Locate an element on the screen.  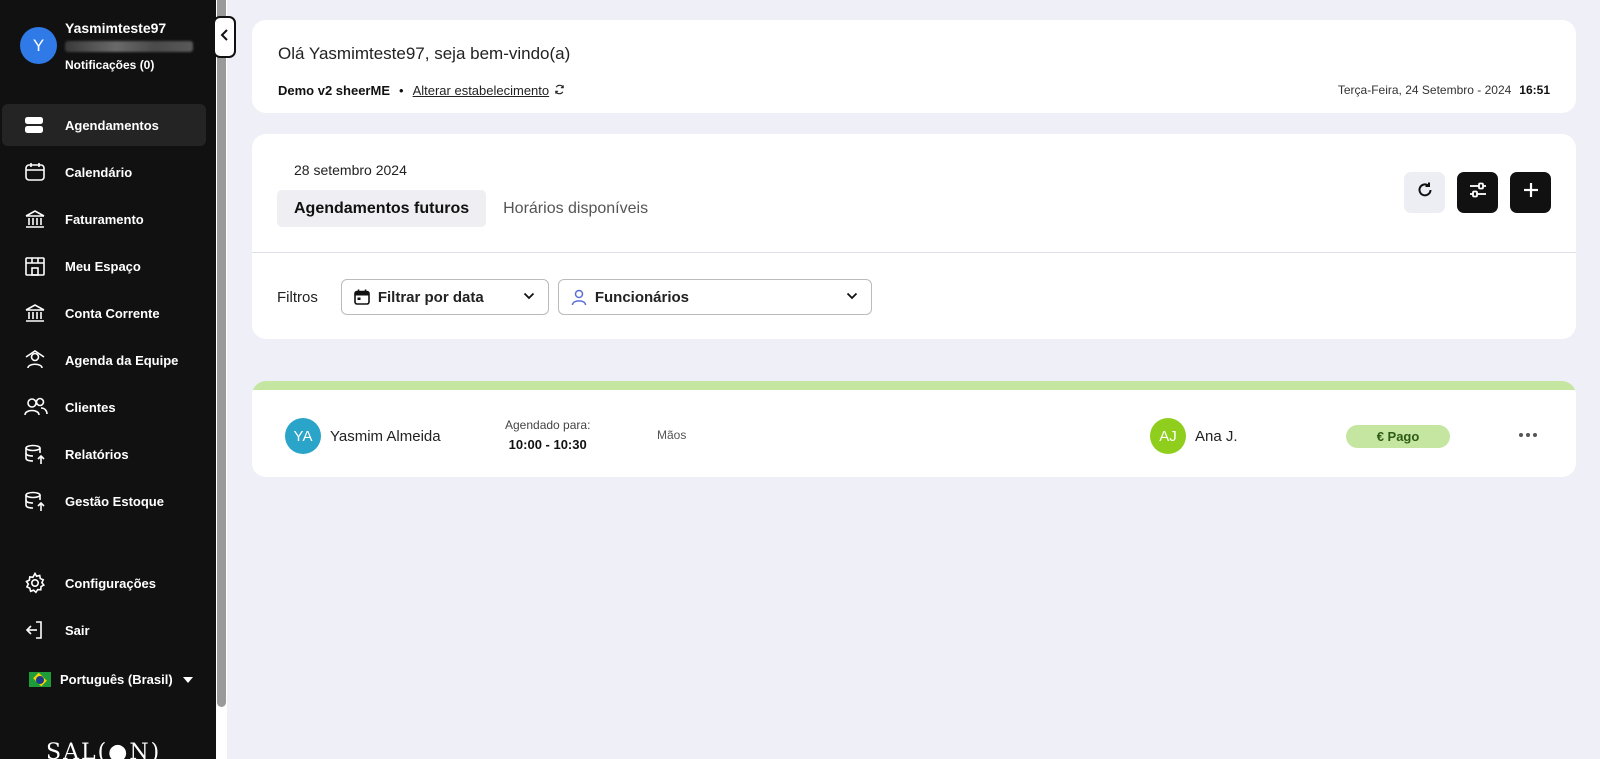
scheduled-label: Agendado para: is located at coordinates (548, 425).